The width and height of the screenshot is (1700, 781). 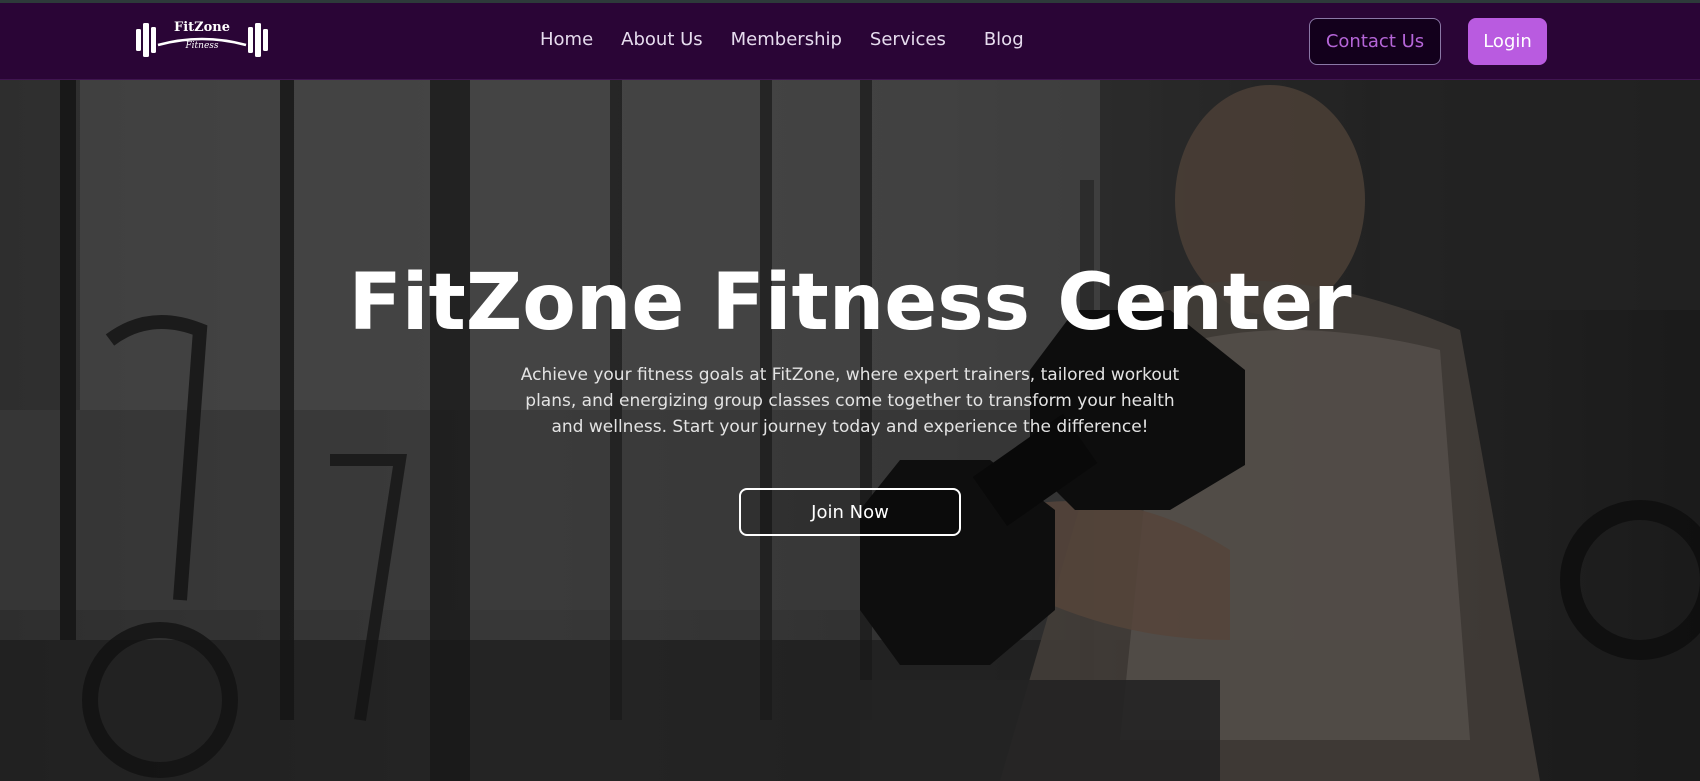 What do you see at coordinates (201, 46) in the screenshot?
I see `logo-tagline: Fitness` at bounding box center [201, 46].